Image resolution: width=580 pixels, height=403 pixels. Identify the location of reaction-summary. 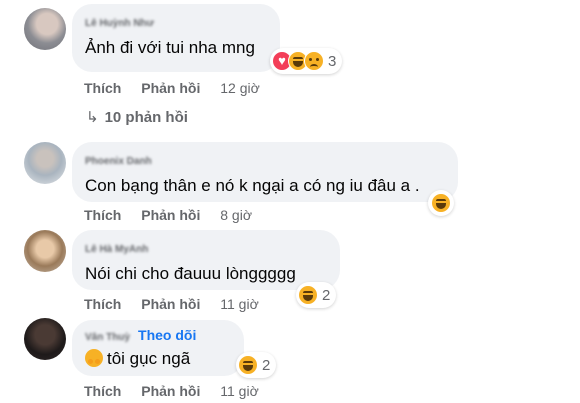
(441, 203).